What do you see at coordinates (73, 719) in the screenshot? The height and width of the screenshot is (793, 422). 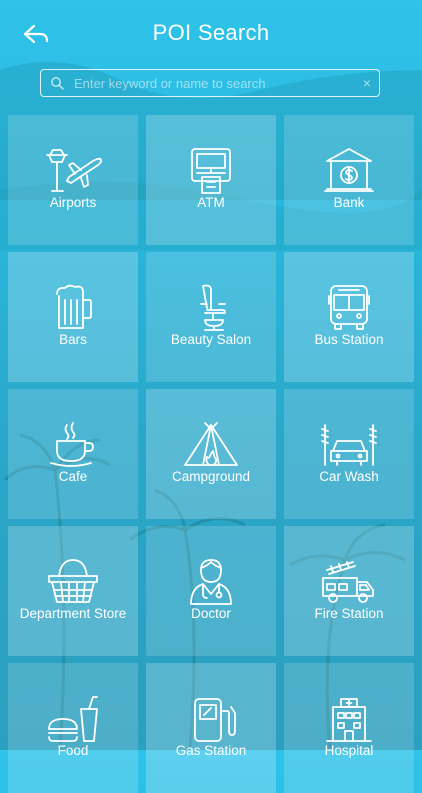 I see `fast-food-icon` at bounding box center [73, 719].